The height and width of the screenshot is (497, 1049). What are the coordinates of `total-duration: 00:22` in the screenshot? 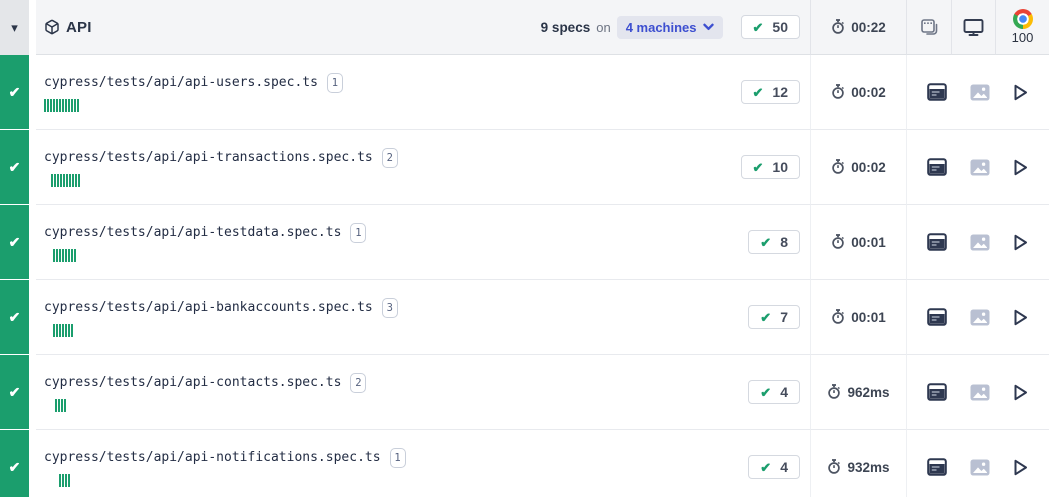 It's located at (868, 27).